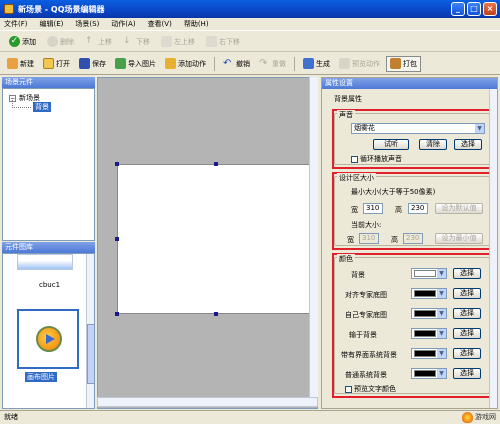  Describe the element at coordinates (263, 63) in the screenshot. I see `redo-icon: ↷` at that location.